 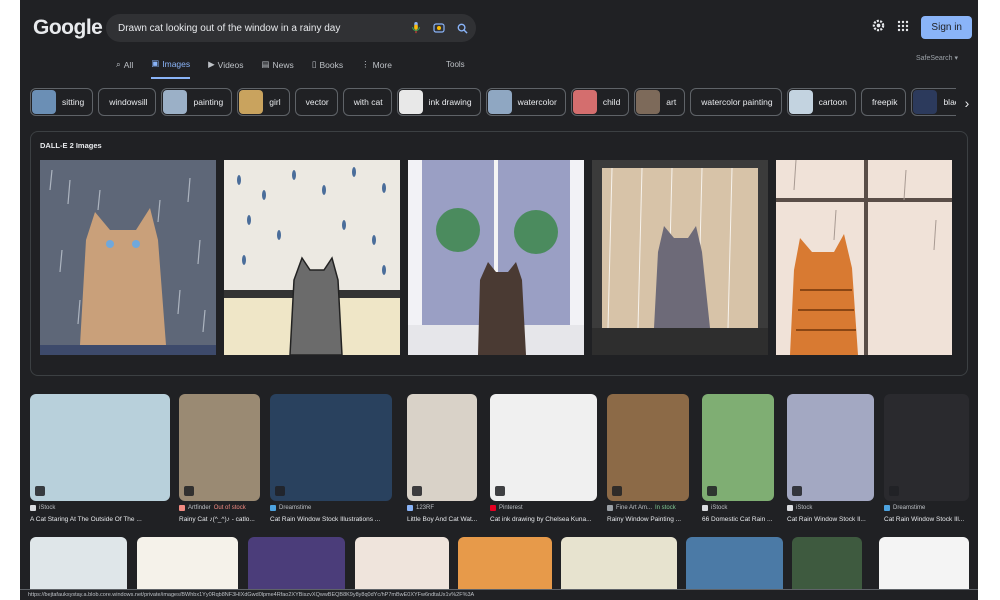 I want to click on chip-label: with cat, so click(x=368, y=102).